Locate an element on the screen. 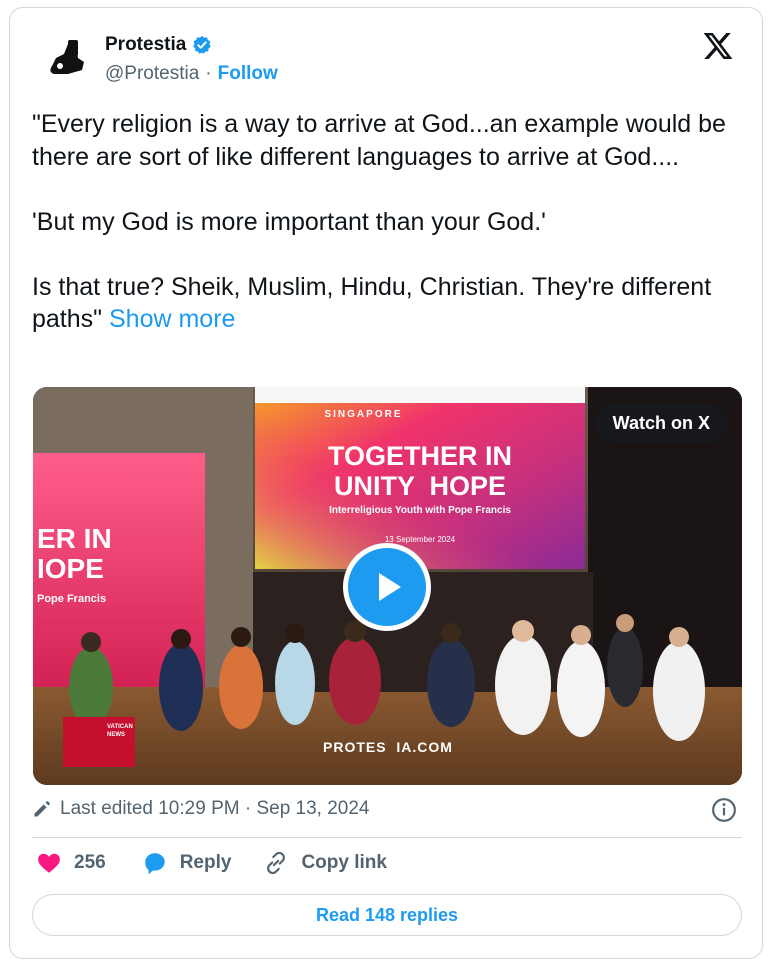  x-logo-icon is located at coordinates (718, 46).